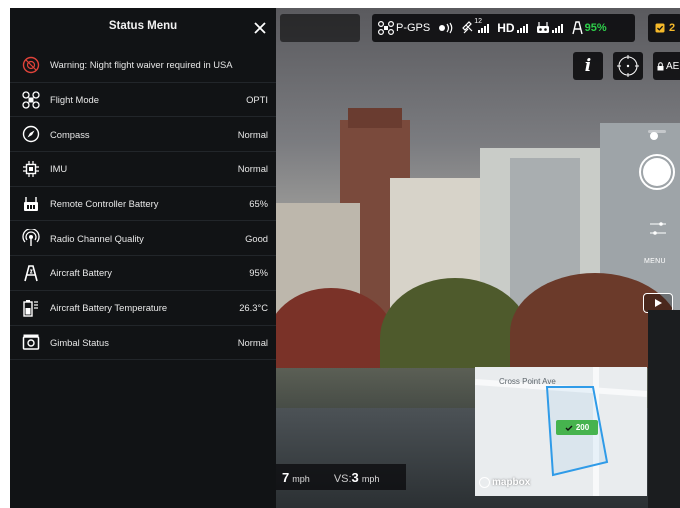 The image size is (680, 508). Describe the element at coordinates (484, 482) in the screenshot. I see `mapbox-mark` at that location.